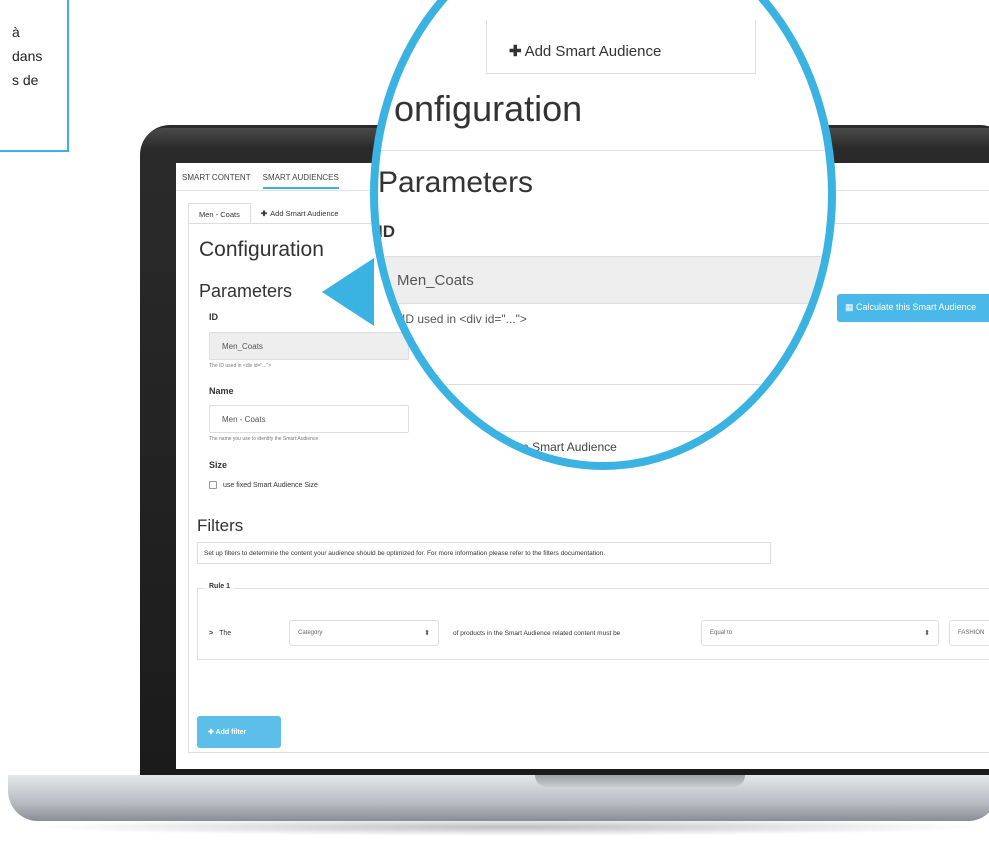 The image size is (989, 844). Describe the element at coordinates (401, 359) in the screenshot. I see `magnified-name-label: Name` at that location.